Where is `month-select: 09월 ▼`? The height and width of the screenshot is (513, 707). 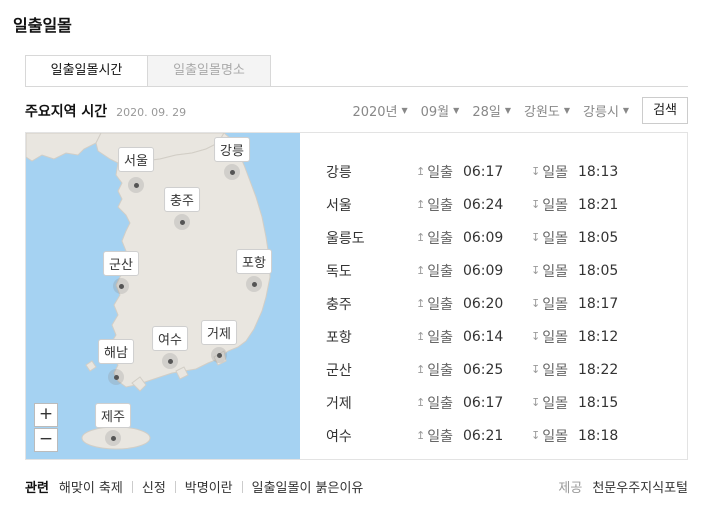 month-select: 09월 ▼ is located at coordinates (440, 110).